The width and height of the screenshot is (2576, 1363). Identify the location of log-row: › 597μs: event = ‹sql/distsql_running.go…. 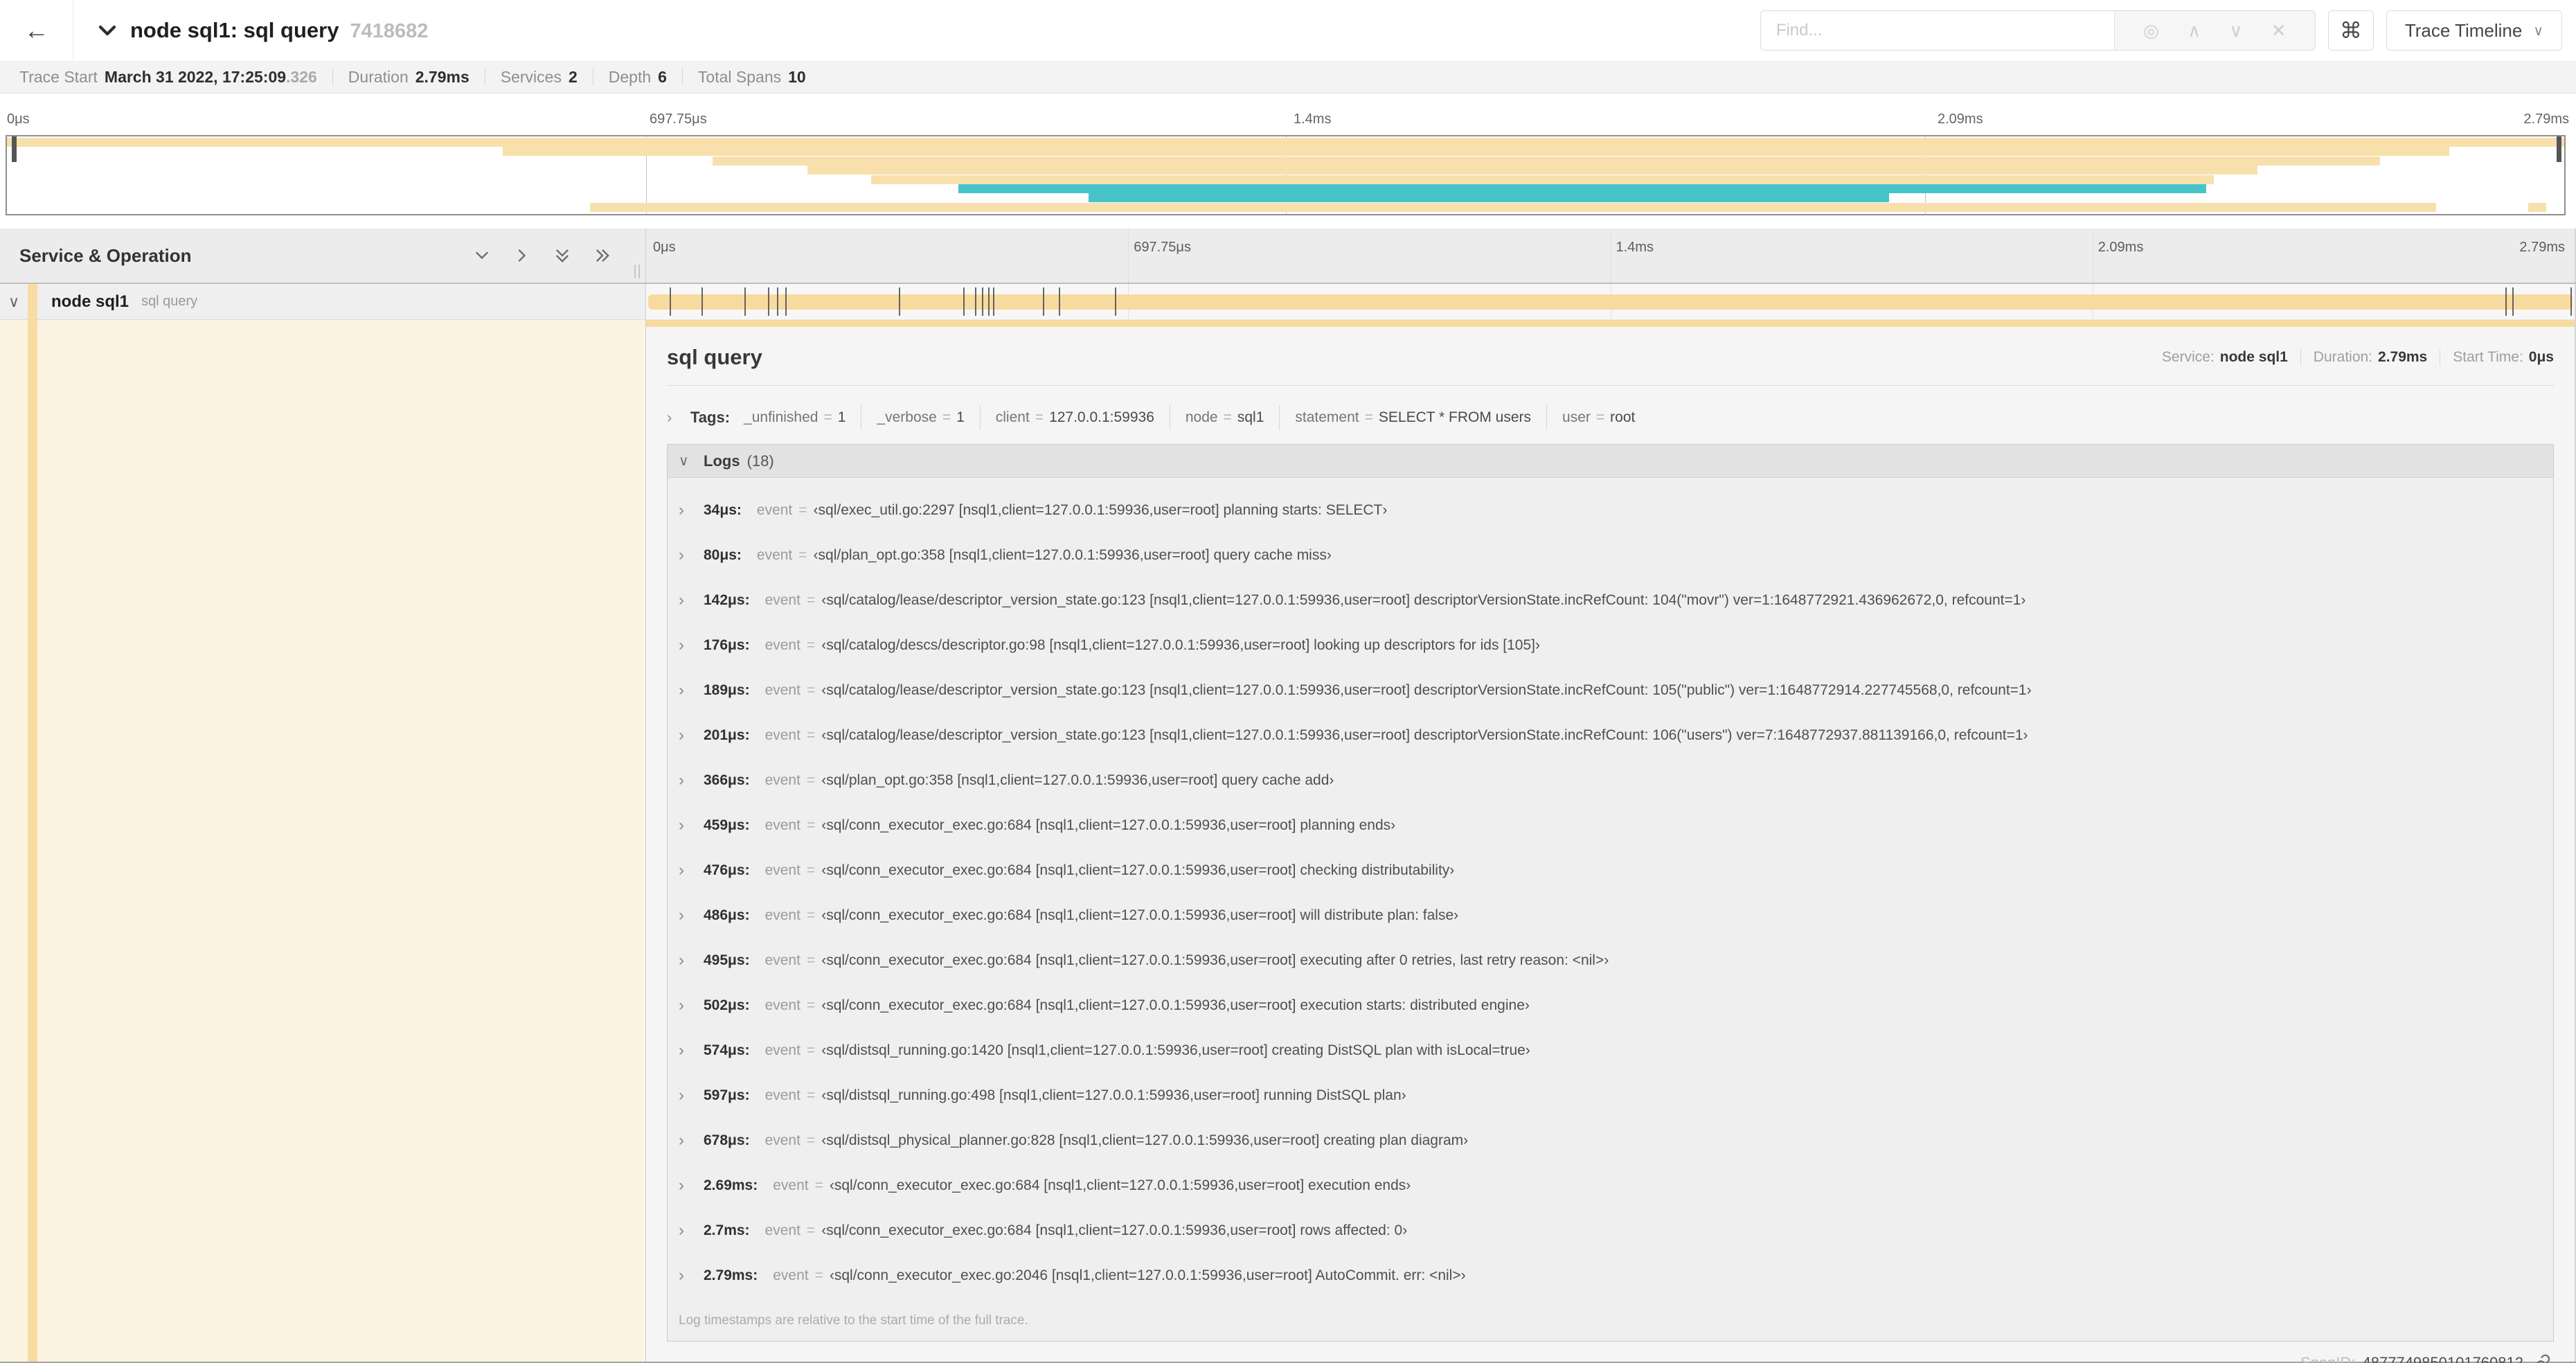
(1611, 1095).